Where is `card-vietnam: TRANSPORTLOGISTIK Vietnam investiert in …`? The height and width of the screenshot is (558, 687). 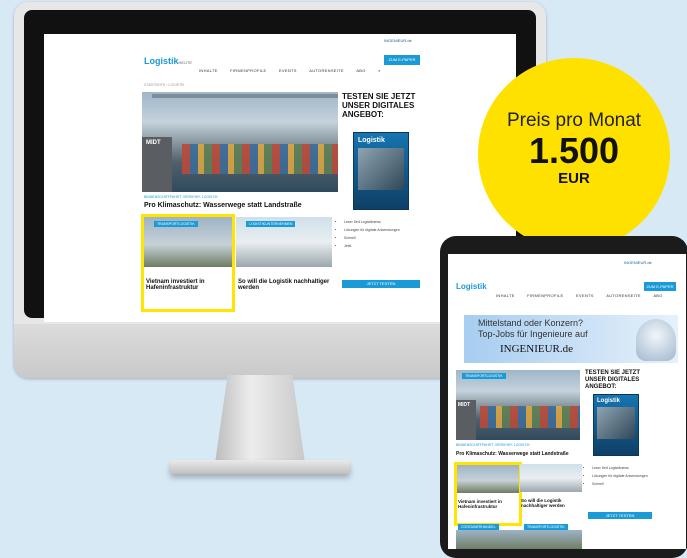 card-vietnam: TRANSPORTLOGISTIK Vietnam investiert in … is located at coordinates (188, 263).